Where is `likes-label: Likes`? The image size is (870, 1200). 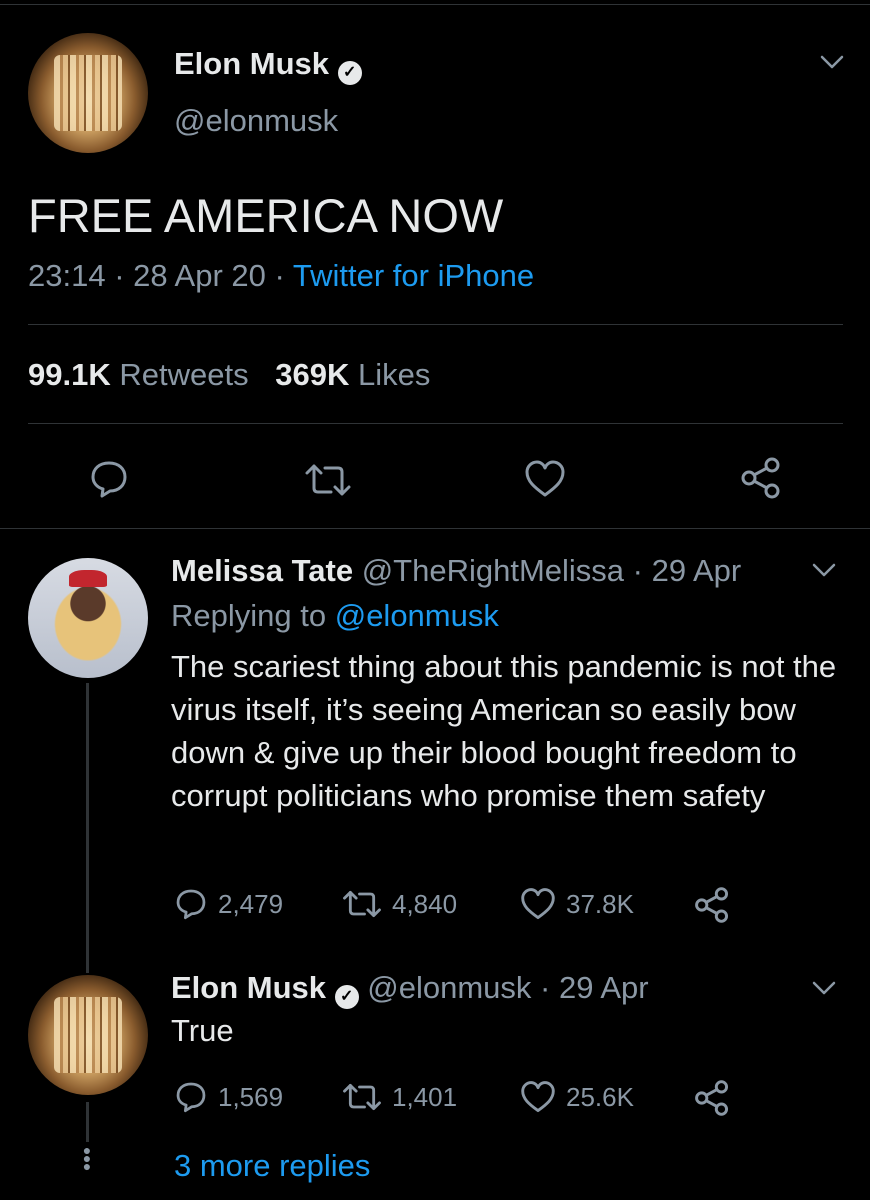 likes-label: Likes is located at coordinates (394, 374).